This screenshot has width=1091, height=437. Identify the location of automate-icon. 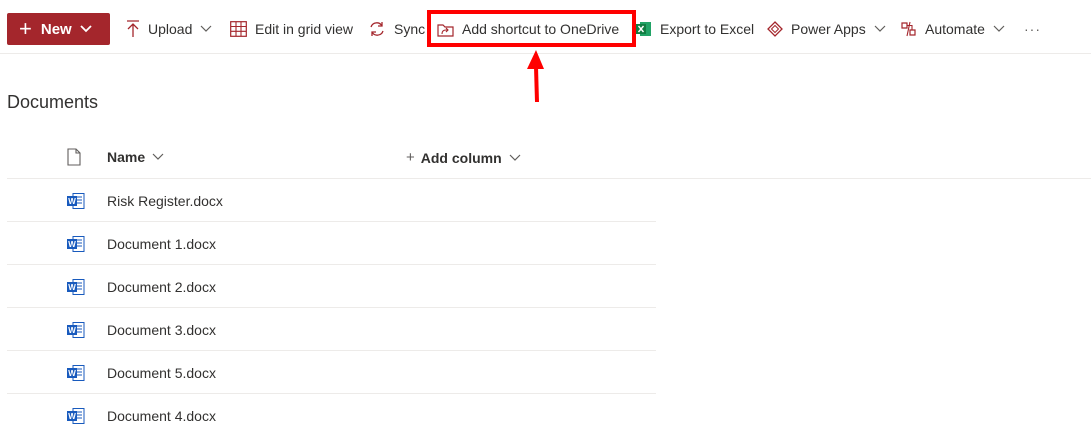
(908, 29).